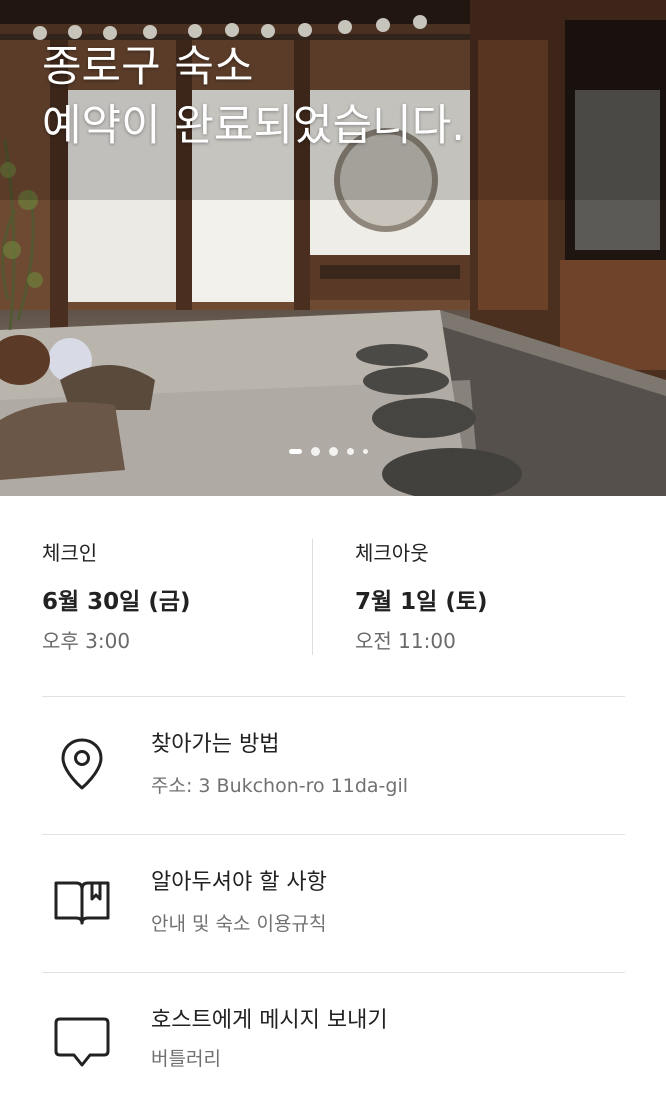  I want to click on checkout-time: 오전 11:00, so click(405, 641).